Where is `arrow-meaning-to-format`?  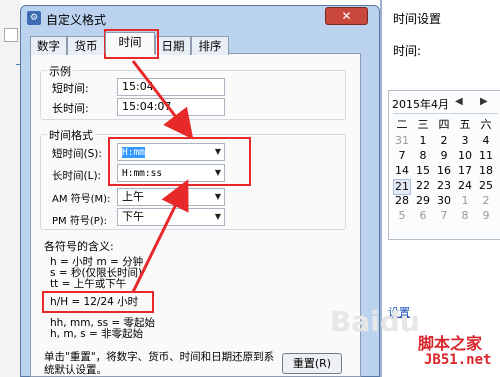 arrow-meaning-to-format is located at coordinates (160, 236).